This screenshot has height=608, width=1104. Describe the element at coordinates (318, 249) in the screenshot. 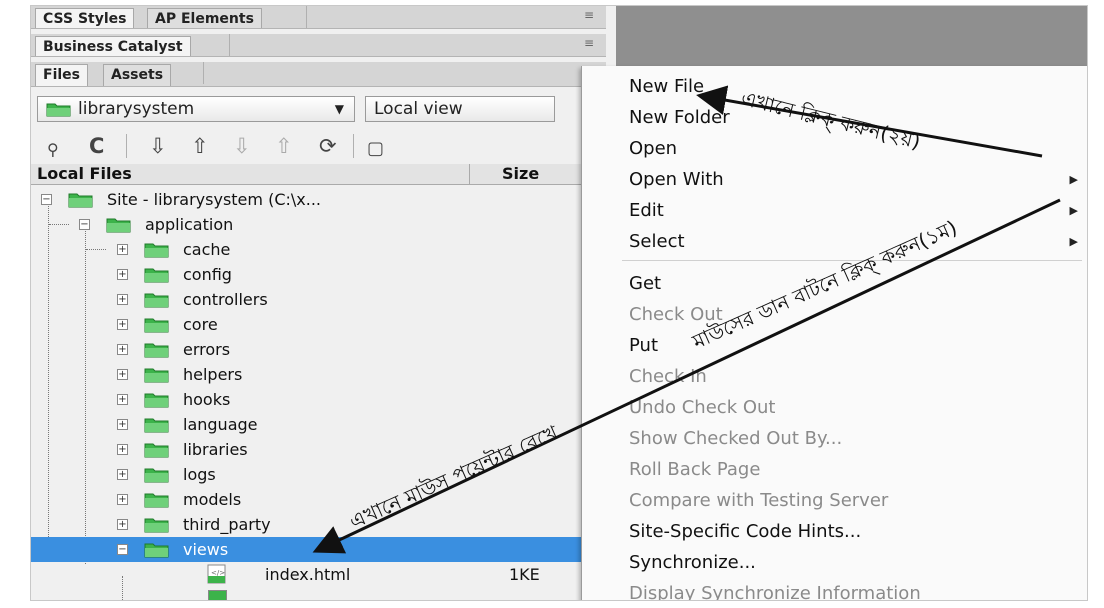

I see `tree-row: + cache` at that location.